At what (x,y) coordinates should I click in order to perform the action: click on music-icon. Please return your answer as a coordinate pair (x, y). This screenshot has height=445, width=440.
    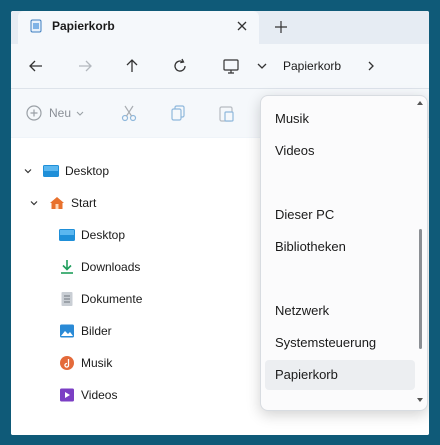
    Looking at the image, I should click on (67, 363).